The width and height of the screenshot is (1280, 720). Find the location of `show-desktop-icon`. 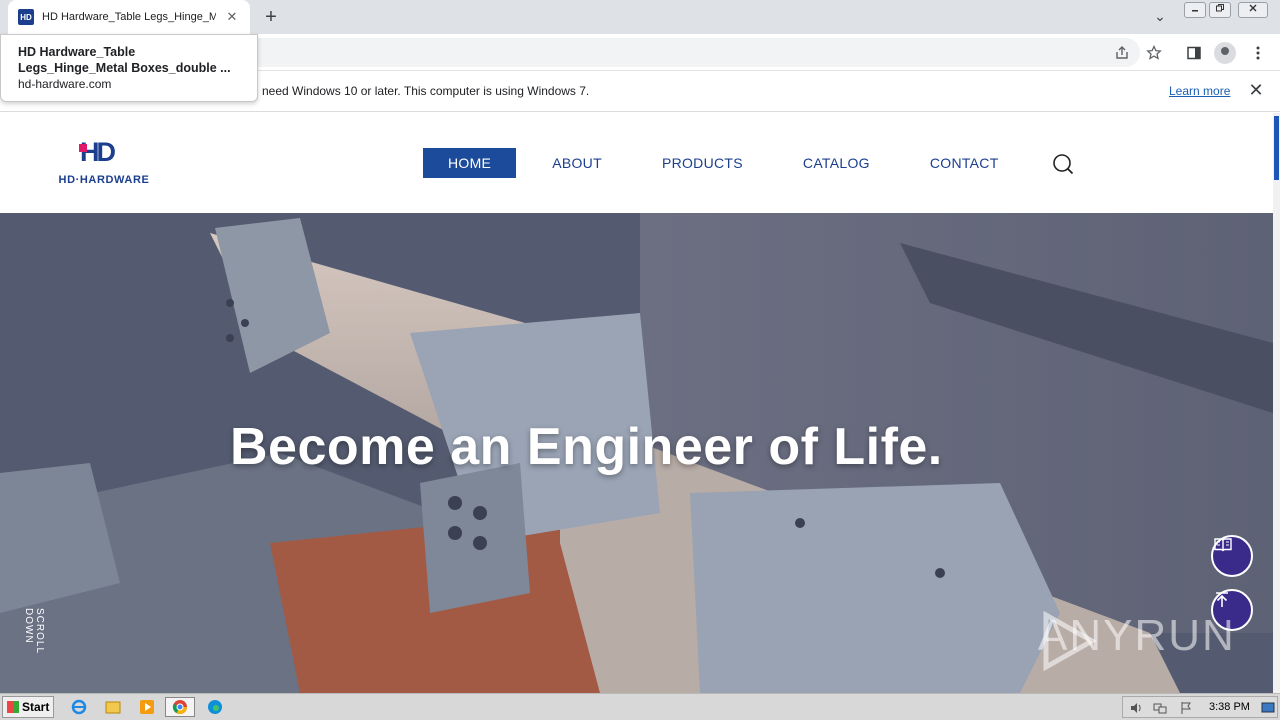

show-desktop-icon is located at coordinates (1268, 708).